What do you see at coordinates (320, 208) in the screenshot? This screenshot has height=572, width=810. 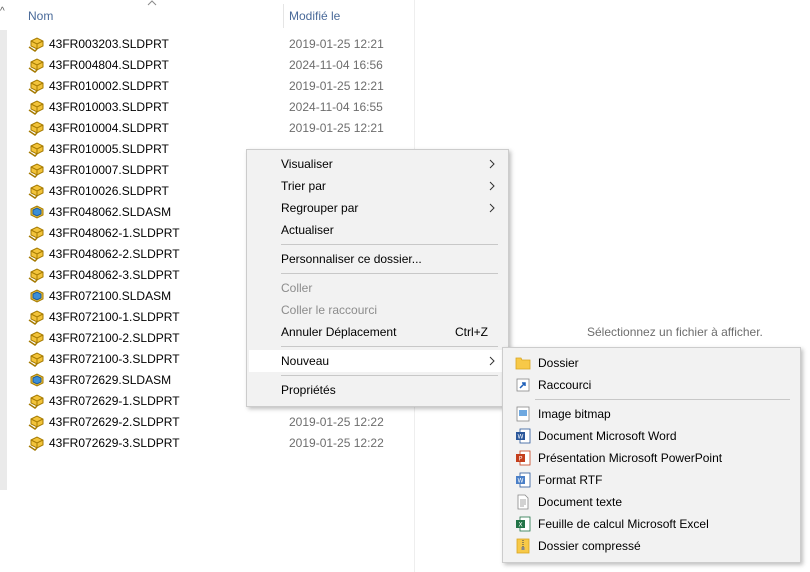 I see `menu-item-label: Regrouper par` at bounding box center [320, 208].